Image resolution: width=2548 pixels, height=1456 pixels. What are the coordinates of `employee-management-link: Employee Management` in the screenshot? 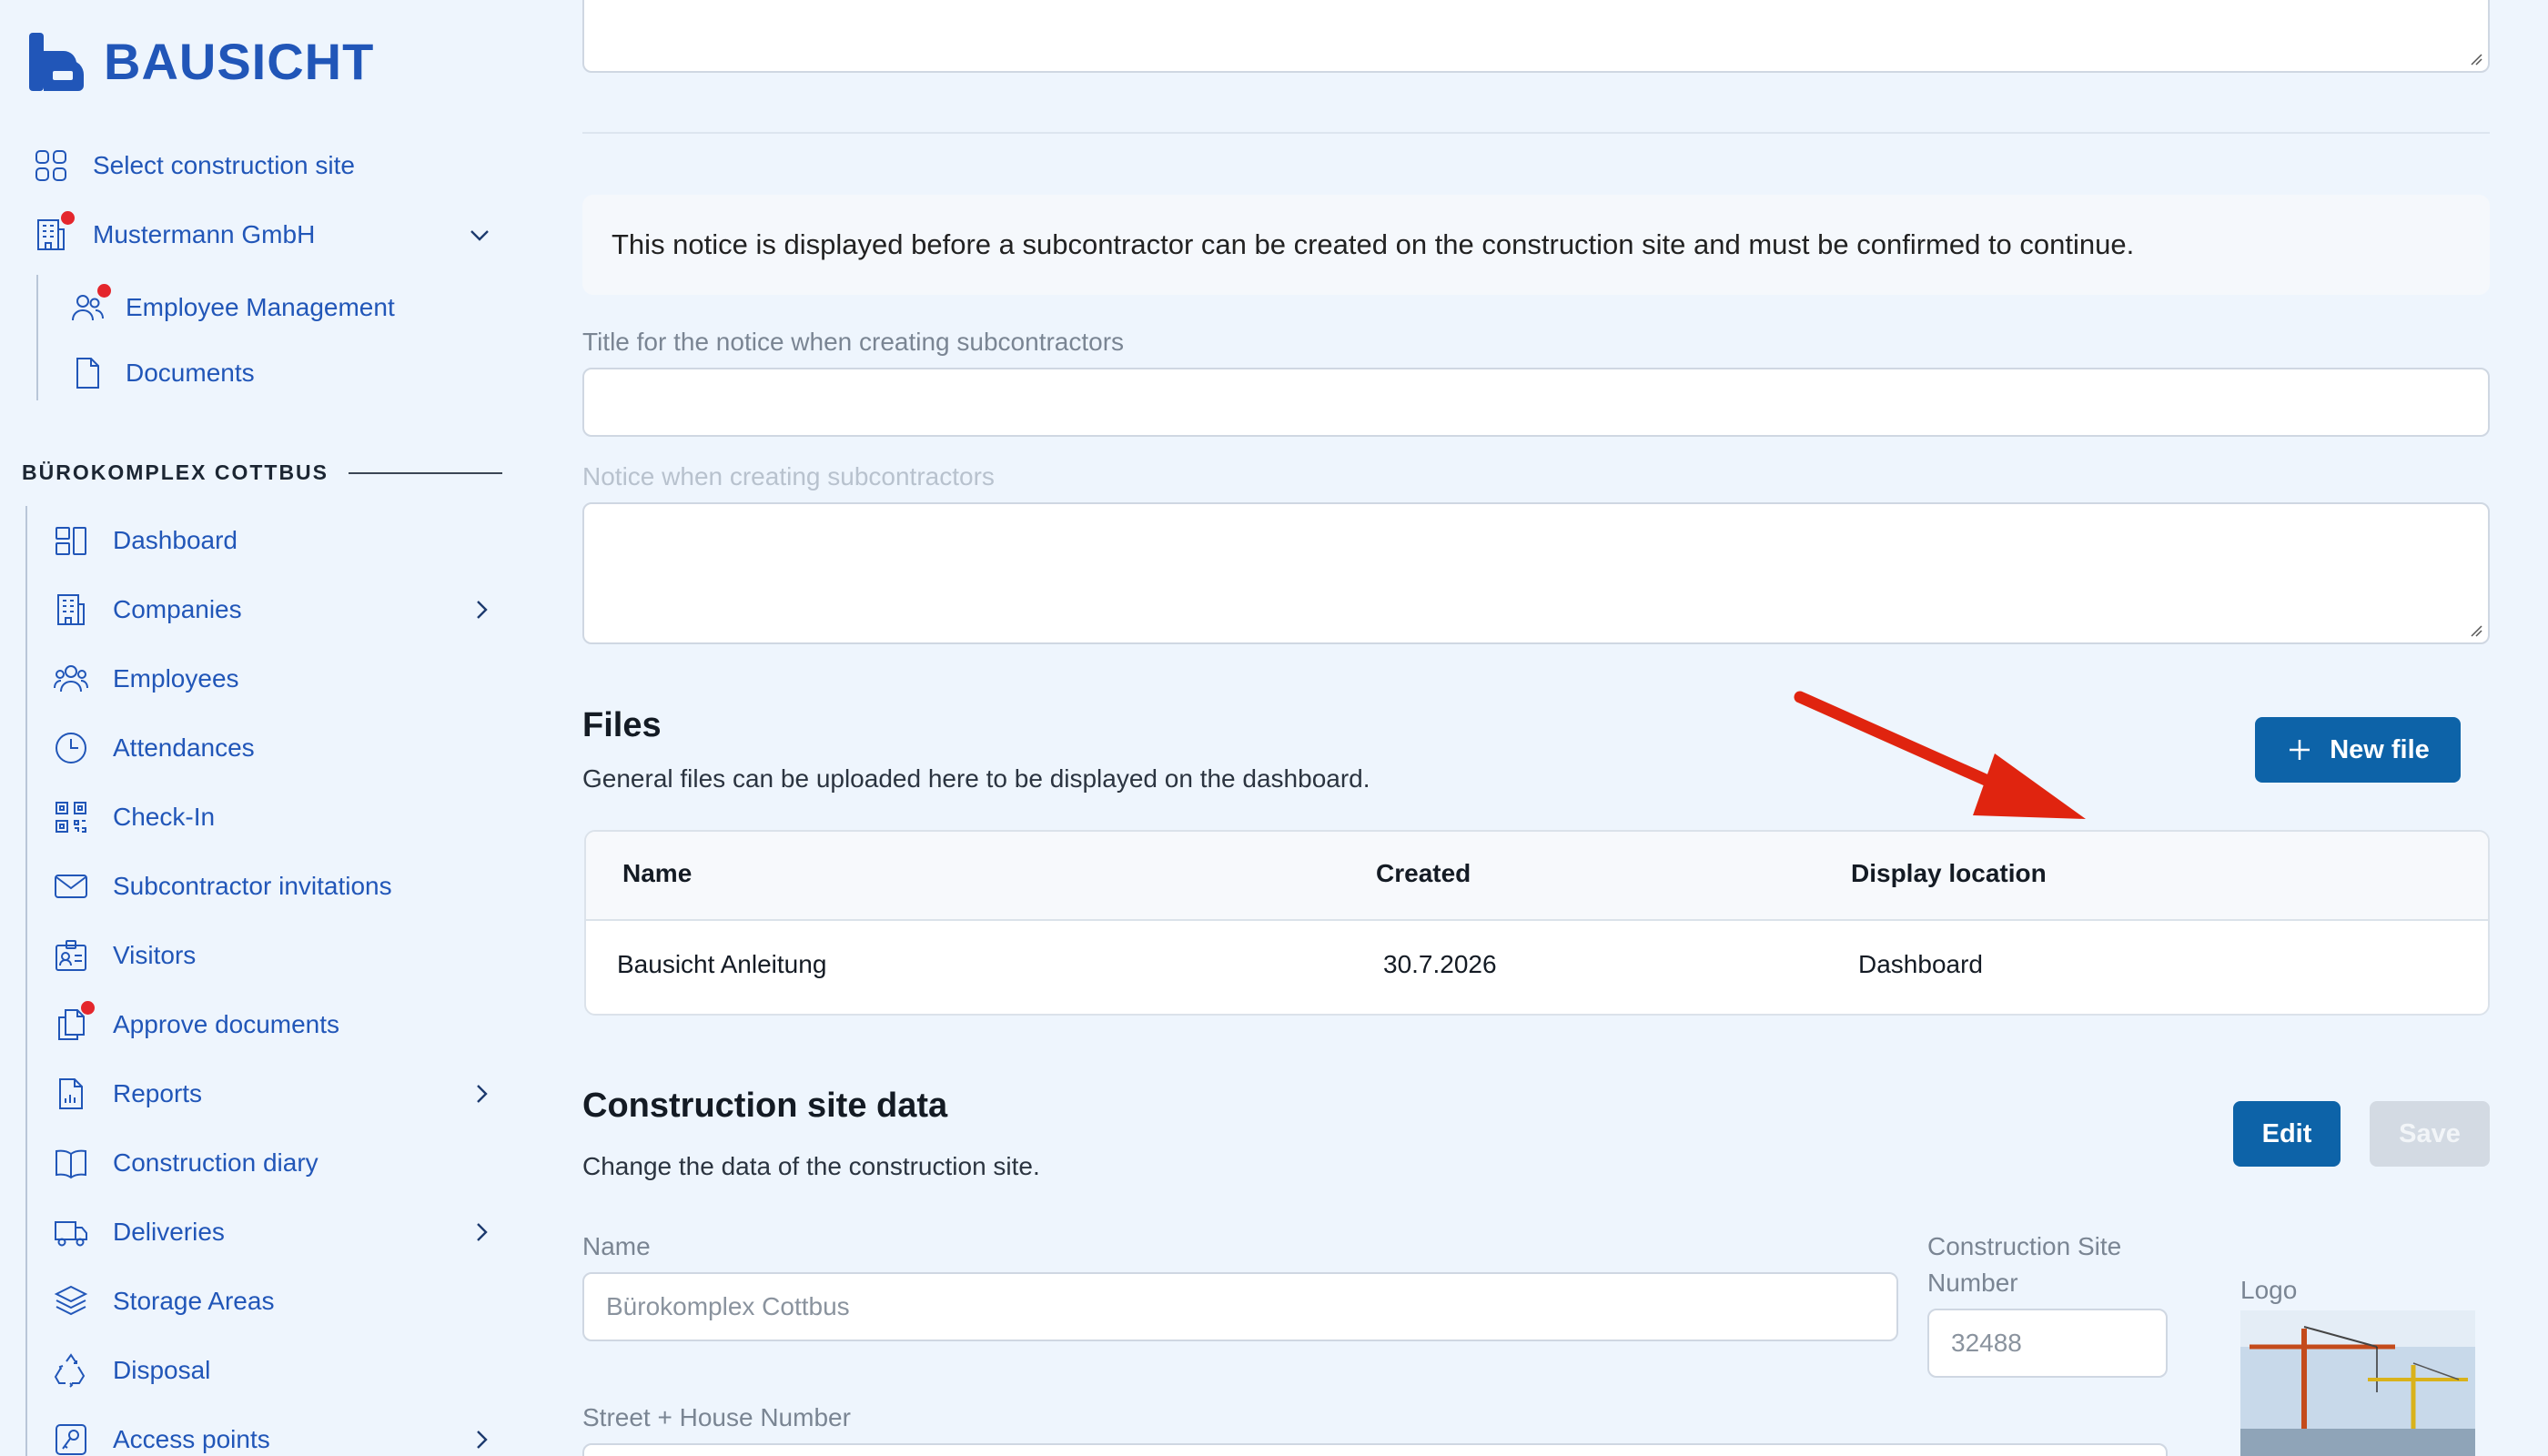 It's located at (231, 306).